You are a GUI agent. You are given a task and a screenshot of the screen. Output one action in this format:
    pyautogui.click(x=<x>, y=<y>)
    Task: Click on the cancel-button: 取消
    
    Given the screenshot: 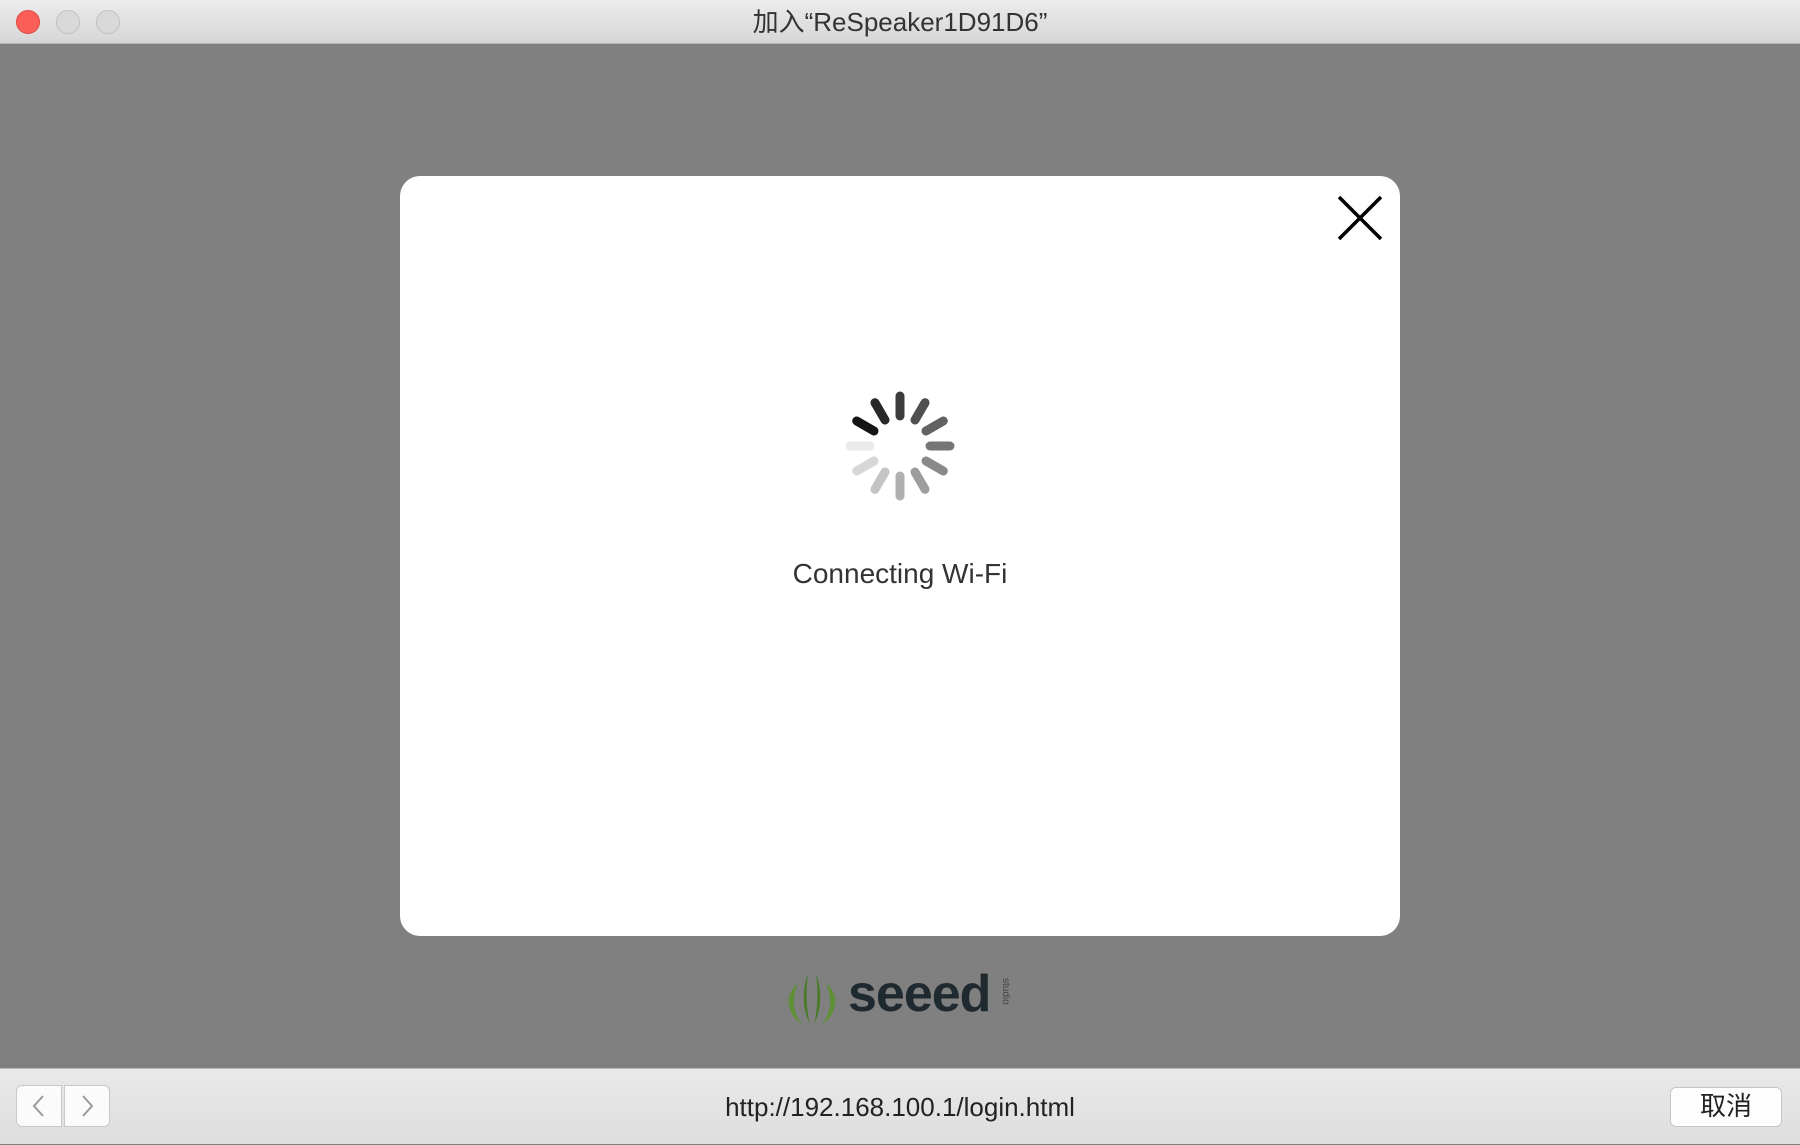 What is the action you would take?
    pyautogui.click(x=1726, y=1107)
    